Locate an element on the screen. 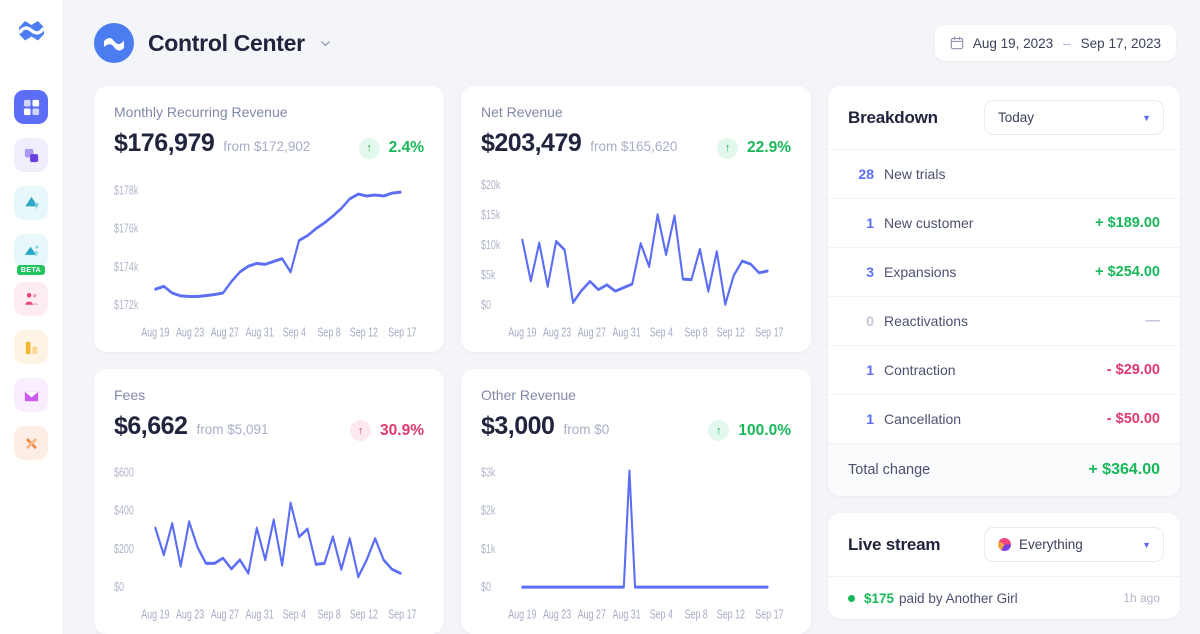 The height and width of the screenshot is (634, 1200). metric-value: $203,479 is located at coordinates (531, 143).